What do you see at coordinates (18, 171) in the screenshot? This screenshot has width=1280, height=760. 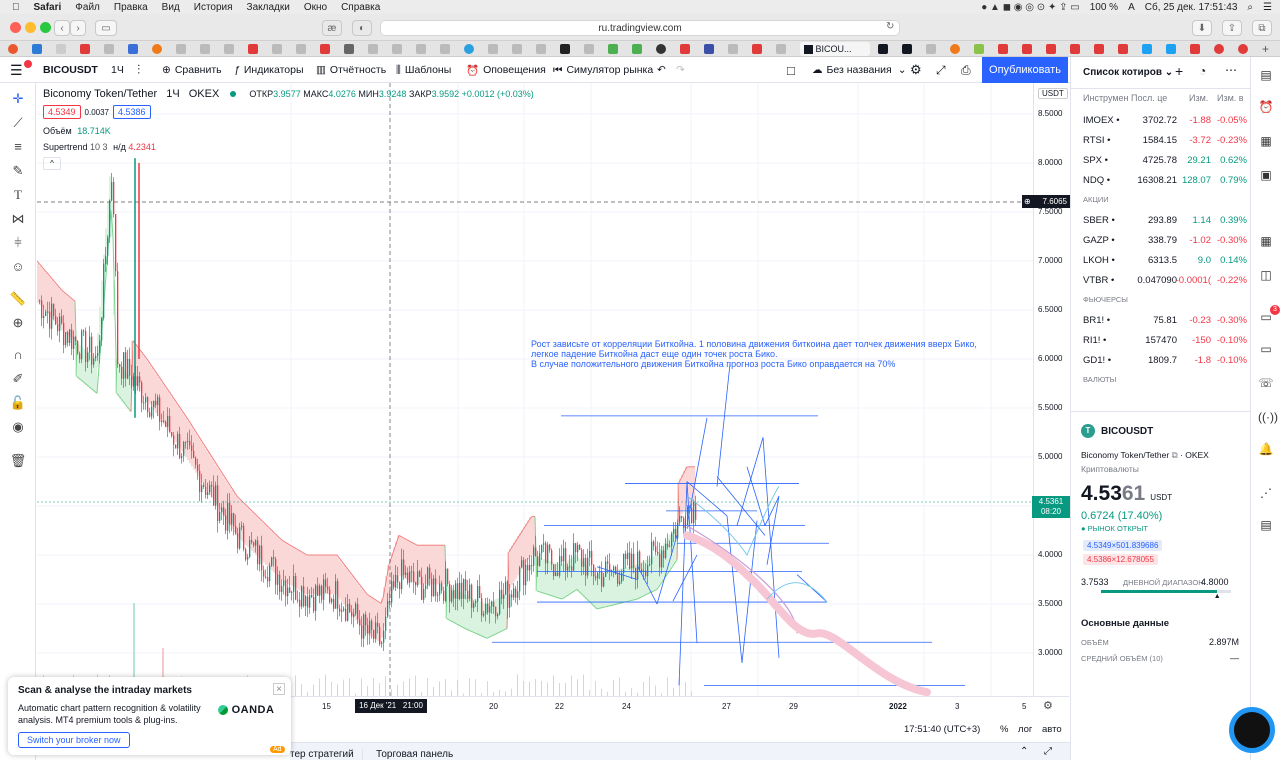 I see `brush-icon: ✎` at bounding box center [18, 171].